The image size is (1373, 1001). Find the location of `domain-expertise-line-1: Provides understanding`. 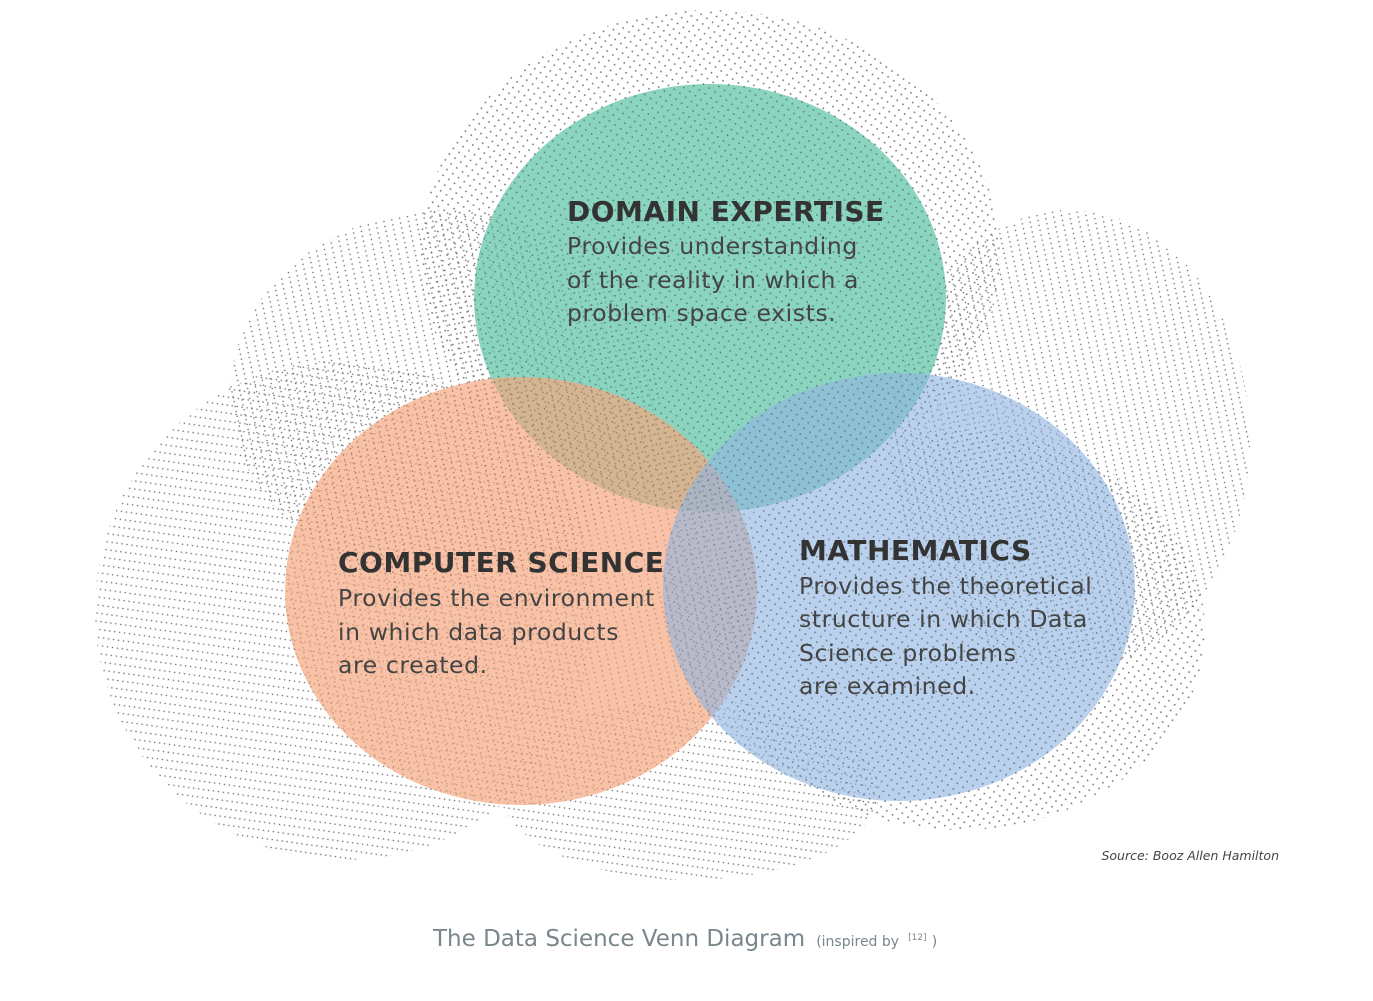

domain-expertise-line-1: Provides understanding is located at coordinates (712, 246).